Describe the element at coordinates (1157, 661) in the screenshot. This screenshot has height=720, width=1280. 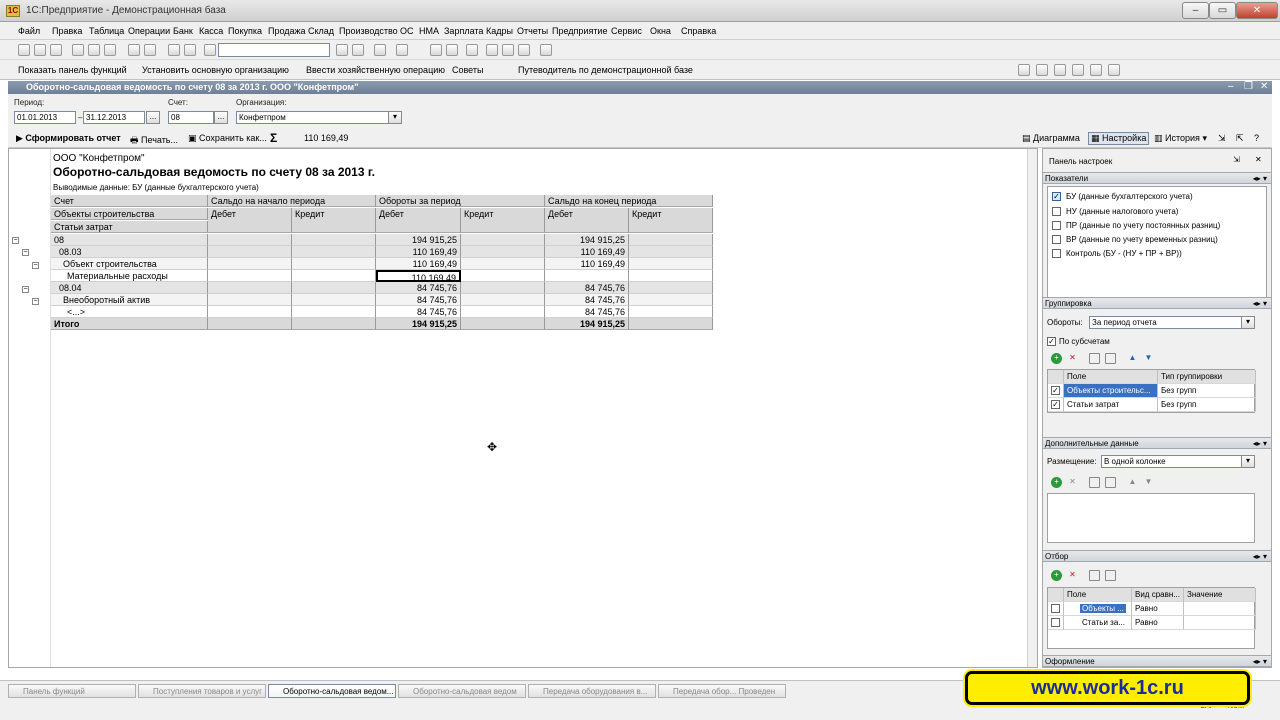
I see `section-design: Оформление ◂▸ ▾` at that location.